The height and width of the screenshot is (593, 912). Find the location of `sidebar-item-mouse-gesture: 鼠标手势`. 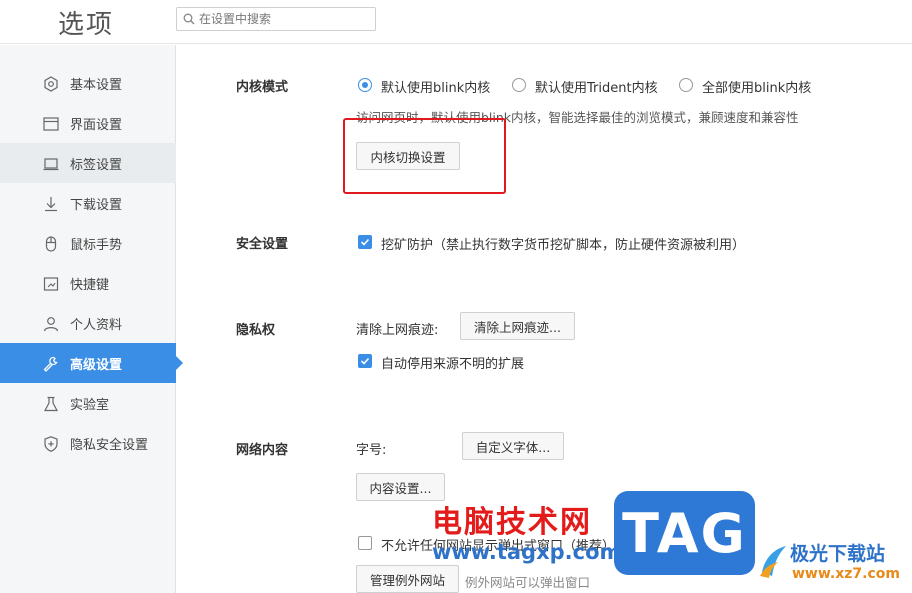

sidebar-item-mouse-gesture: 鼠标手势 is located at coordinates (88, 243).